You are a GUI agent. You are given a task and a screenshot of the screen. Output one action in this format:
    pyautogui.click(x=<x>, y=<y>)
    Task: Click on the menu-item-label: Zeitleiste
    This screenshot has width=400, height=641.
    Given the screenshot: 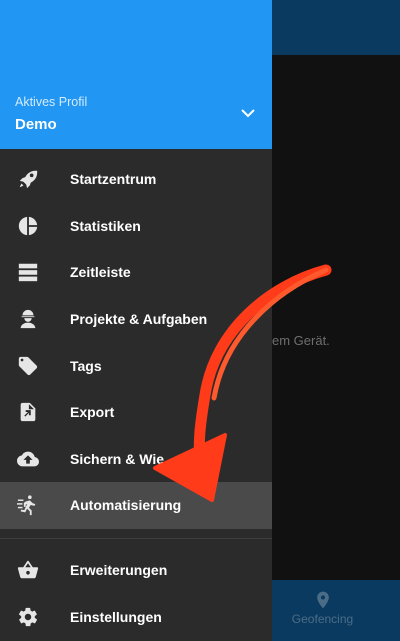 What is the action you would take?
    pyautogui.click(x=100, y=272)
    